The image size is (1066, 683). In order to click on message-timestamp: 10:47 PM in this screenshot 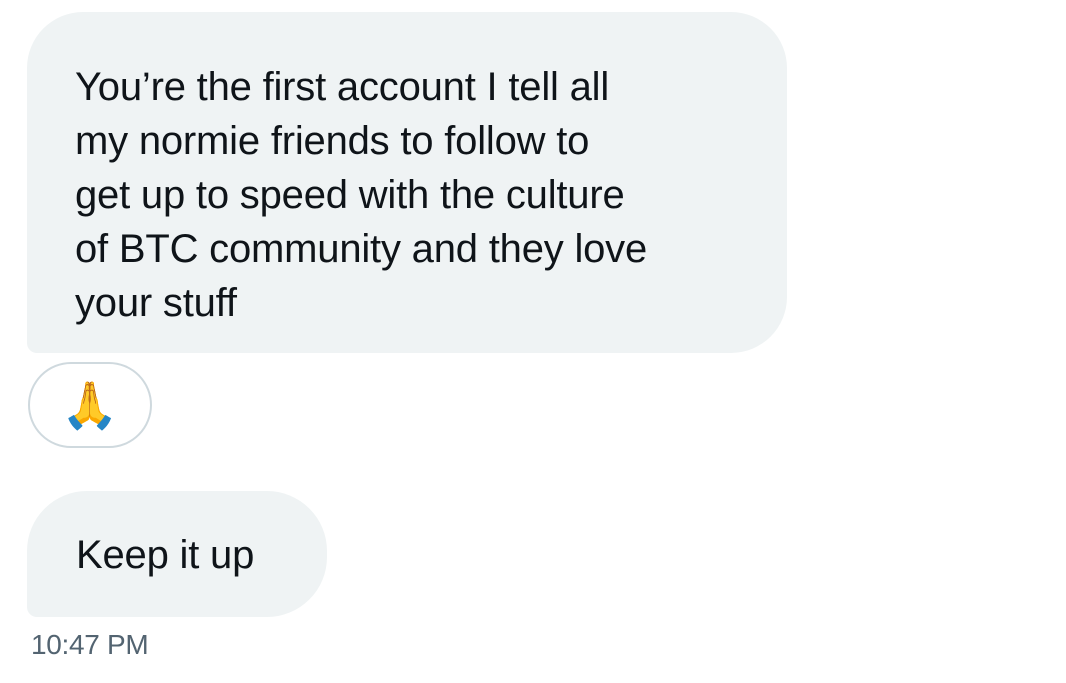, I will do `click(90, 644)`.